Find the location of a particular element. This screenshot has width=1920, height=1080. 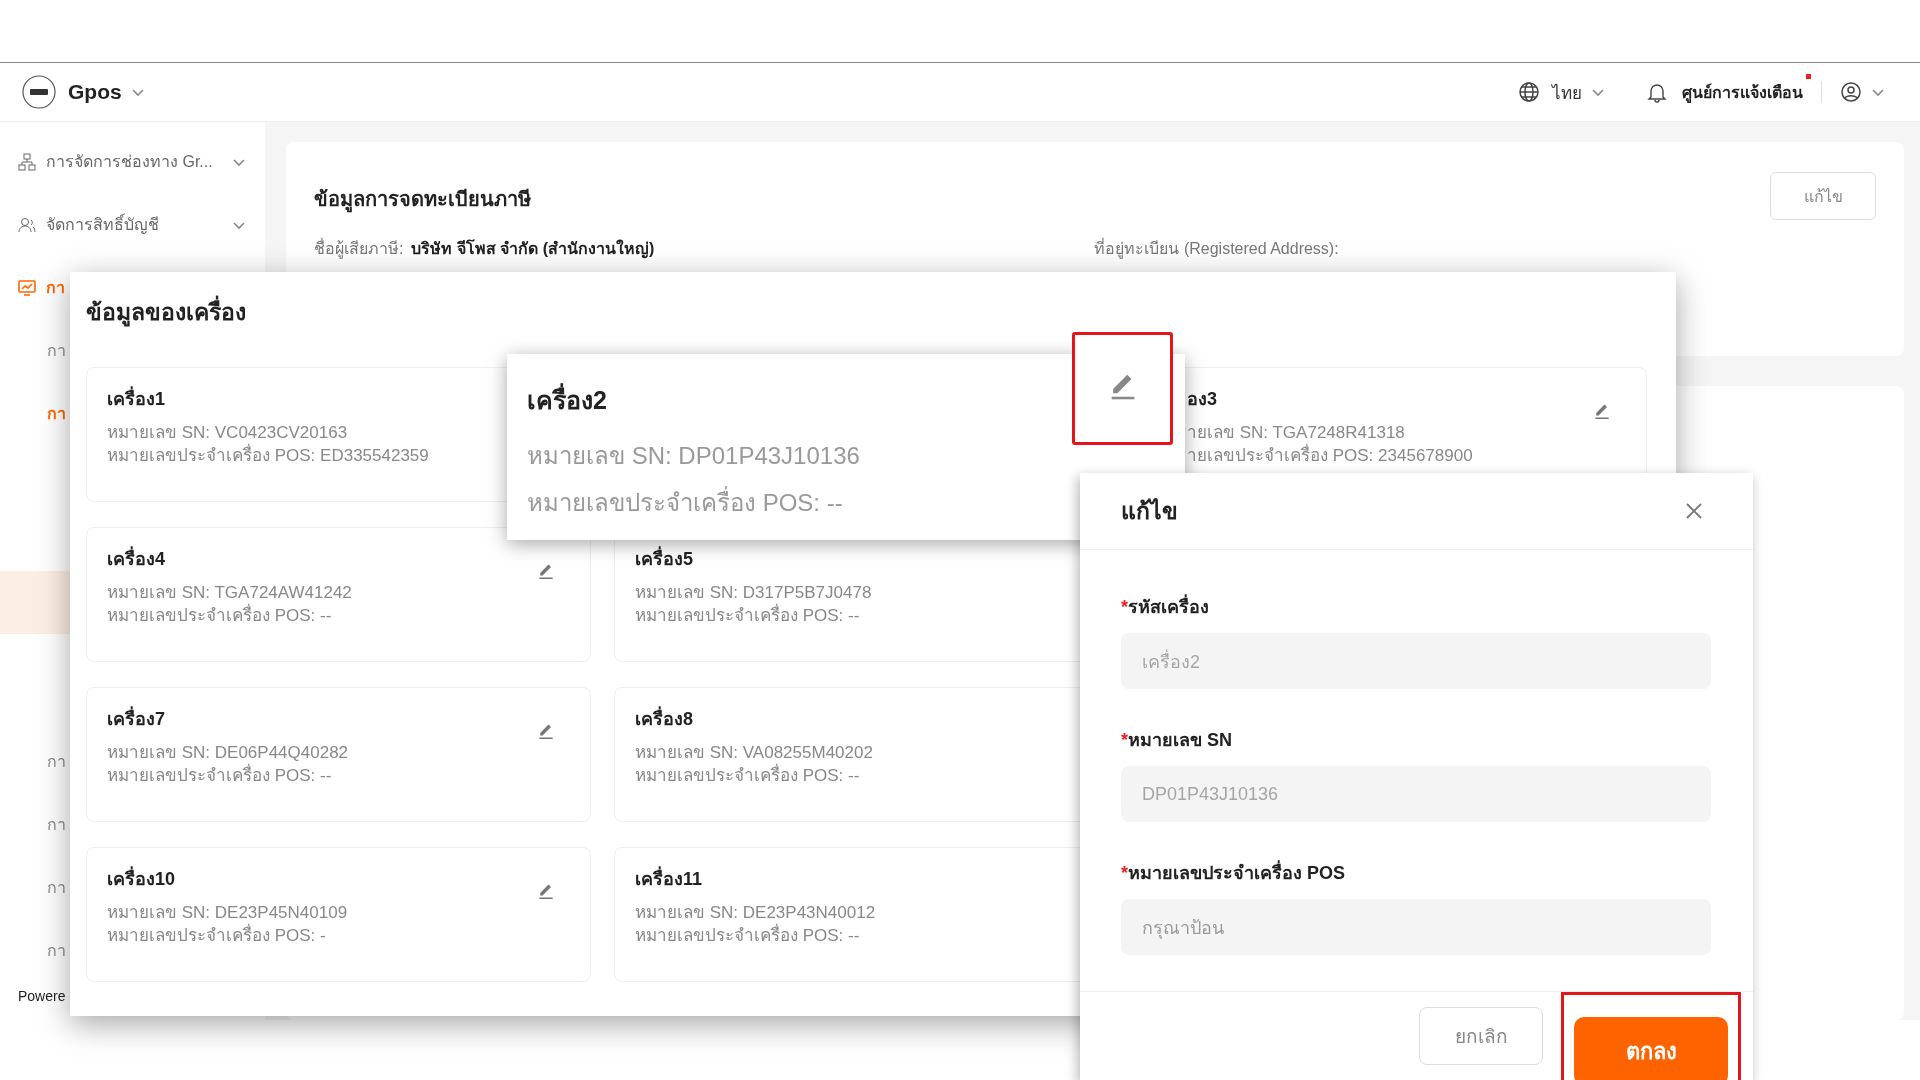

field-label: *หมายเลขประจำเครื่อง POS is located at coordinates (1233, 872).